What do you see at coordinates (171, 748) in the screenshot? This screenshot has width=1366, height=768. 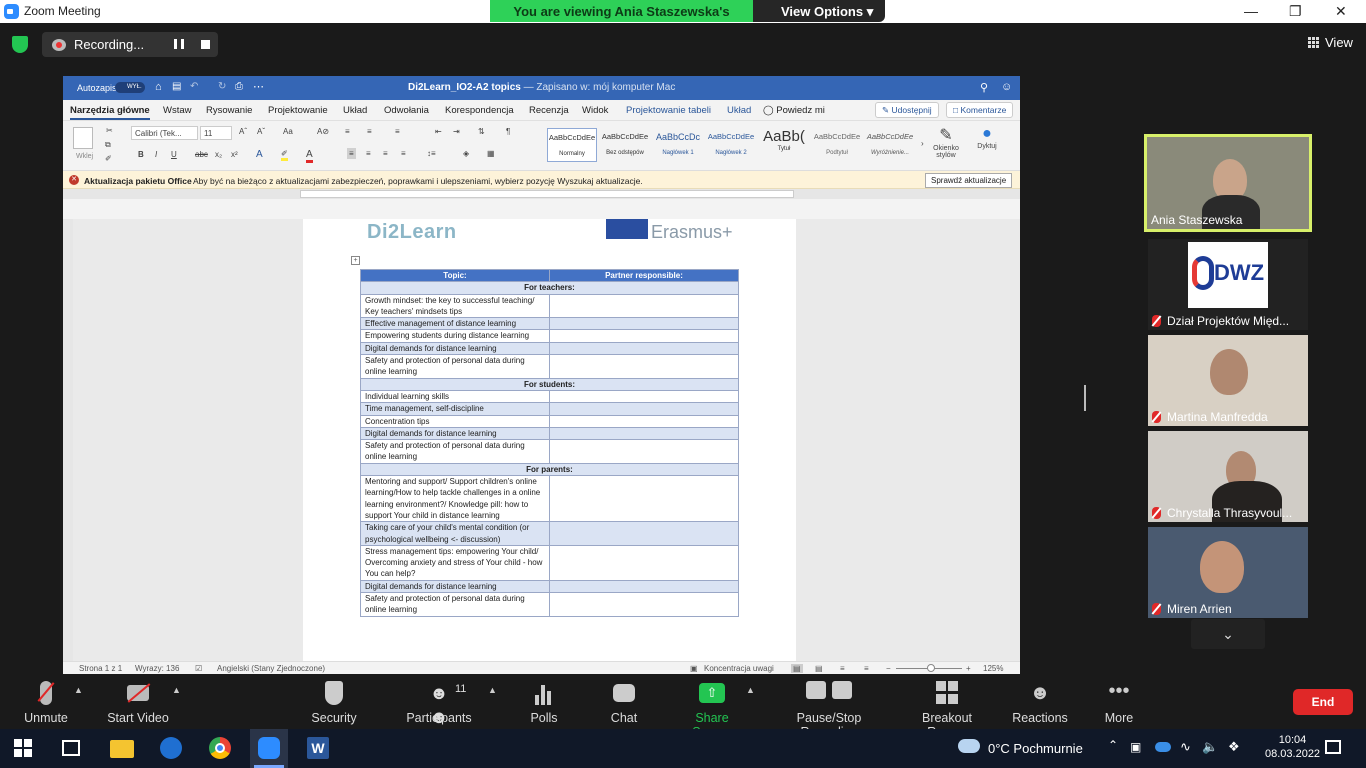 I see `outlook-icon` at bounding box center [171, 748].